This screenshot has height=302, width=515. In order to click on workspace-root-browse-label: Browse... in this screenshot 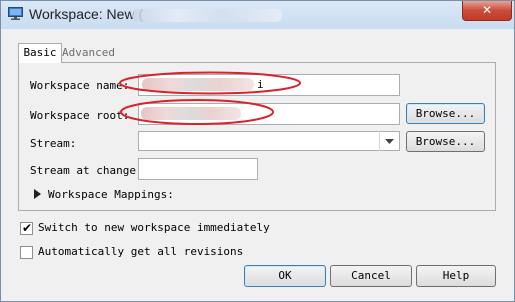, I will do `click(445, 113)`.